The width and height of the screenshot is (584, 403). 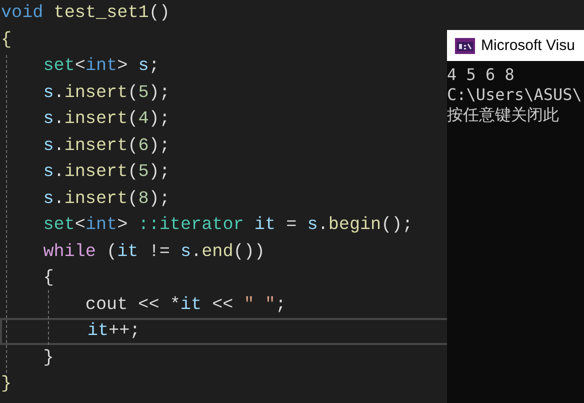 I want to click on console-output-line: 按任意键关闭此, so click(x=503, y=114).